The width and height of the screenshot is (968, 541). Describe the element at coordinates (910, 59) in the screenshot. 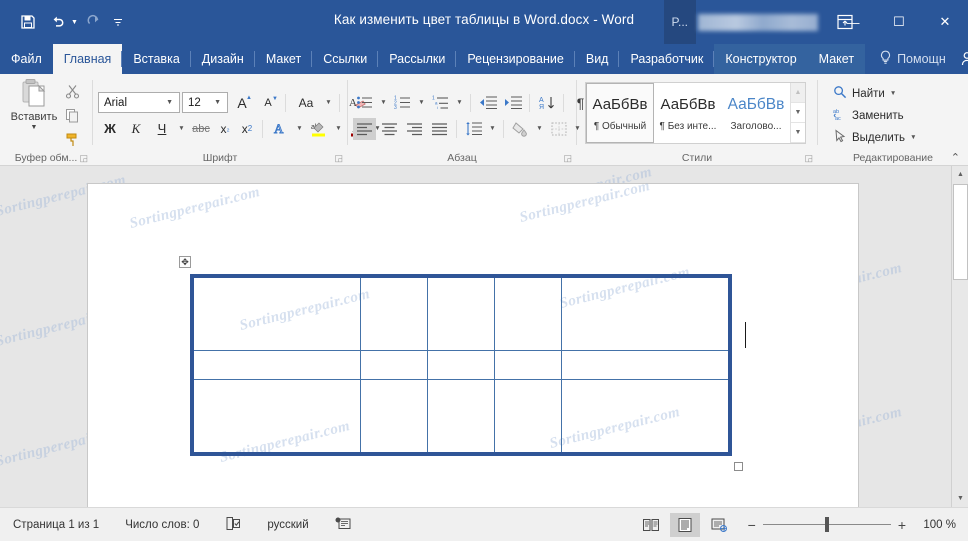

I see `tell-me-box: Помощн` at that location.